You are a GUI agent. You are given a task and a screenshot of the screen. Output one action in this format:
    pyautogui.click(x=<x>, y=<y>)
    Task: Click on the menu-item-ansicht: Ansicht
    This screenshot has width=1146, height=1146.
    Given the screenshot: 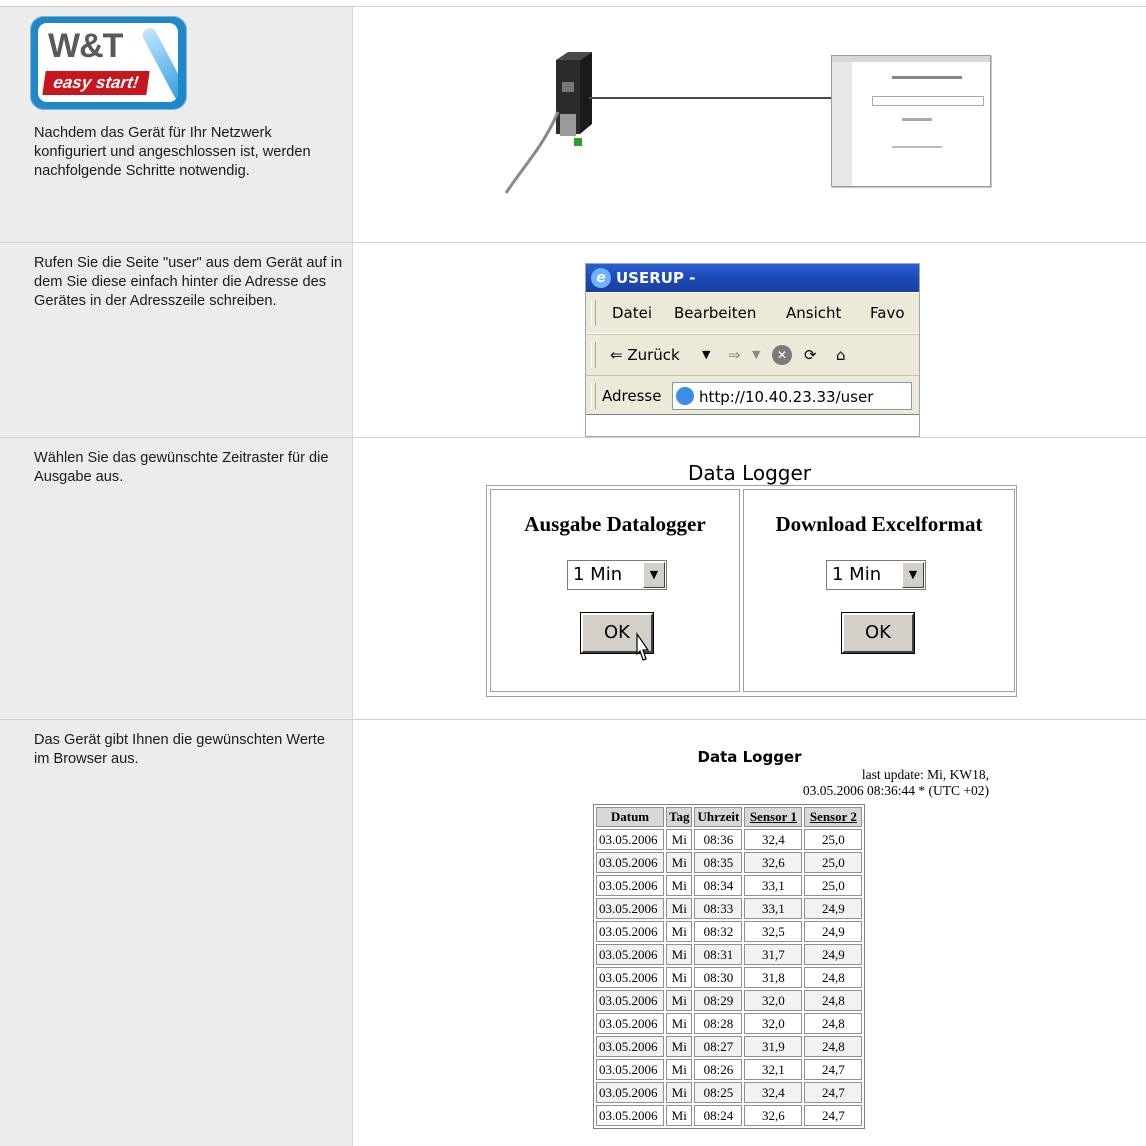 What is the action you would take?
    pyautogui.click(x=813, y=313)
    